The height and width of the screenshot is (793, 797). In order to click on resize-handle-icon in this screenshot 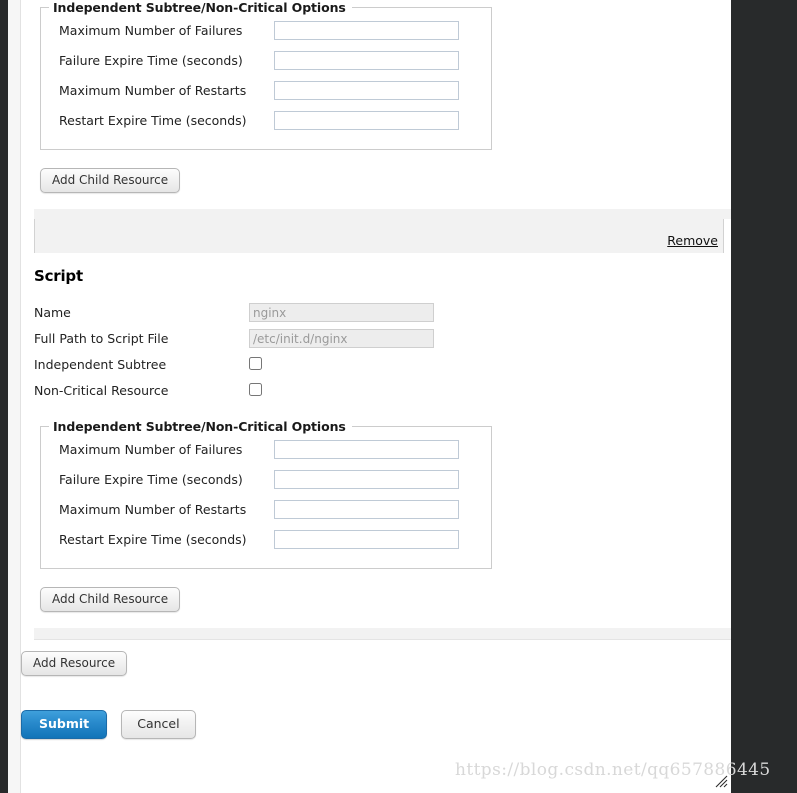, I will do `click(721, 781)`.